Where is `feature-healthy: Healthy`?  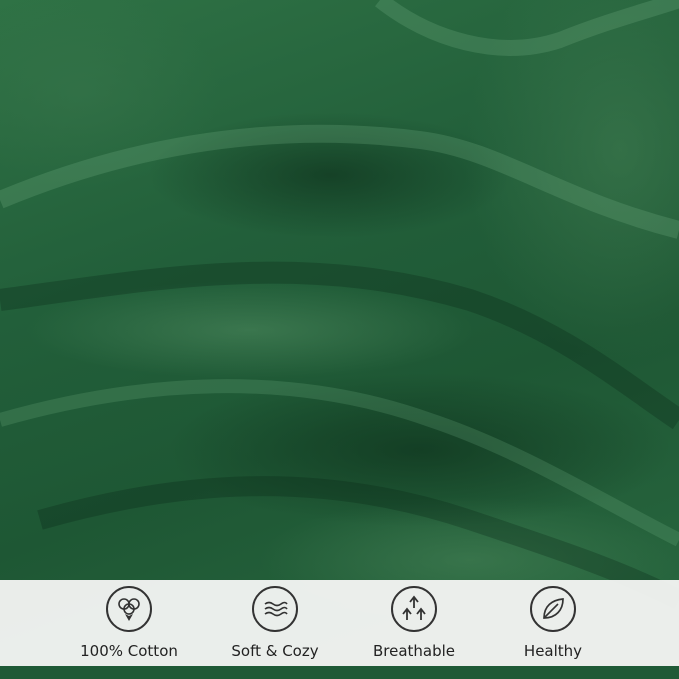 feature-healthy: Healthy is located at coordinates (553, 623).